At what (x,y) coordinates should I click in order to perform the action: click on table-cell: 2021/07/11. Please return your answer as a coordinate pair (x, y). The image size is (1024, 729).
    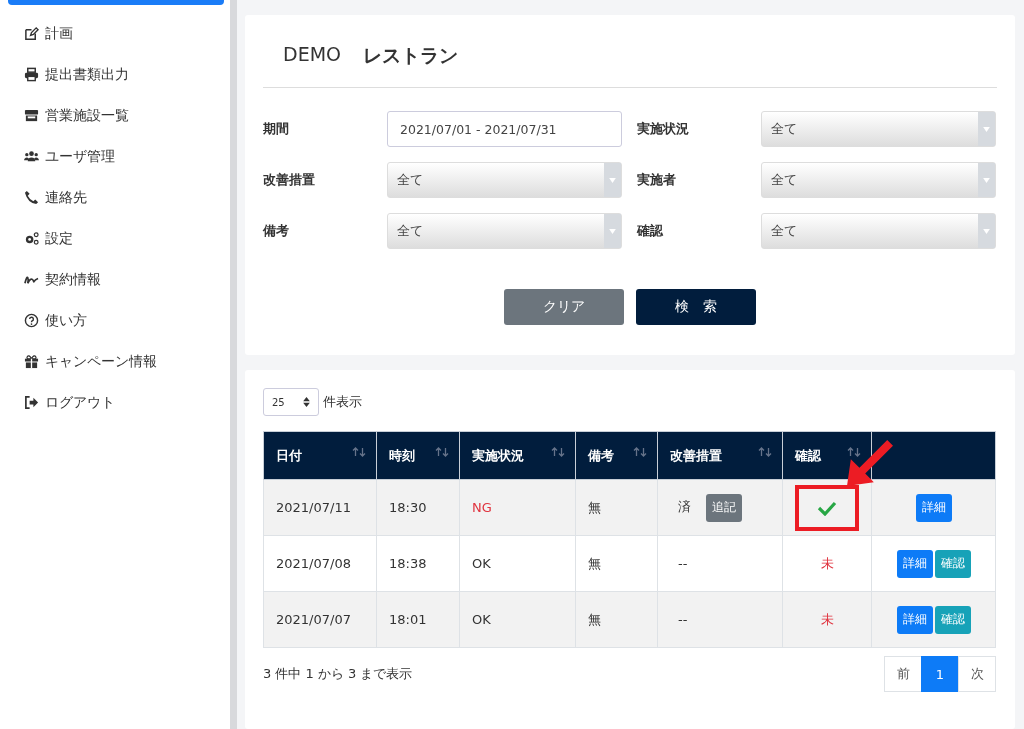
    Looking at the image, I should click on (320, 507).